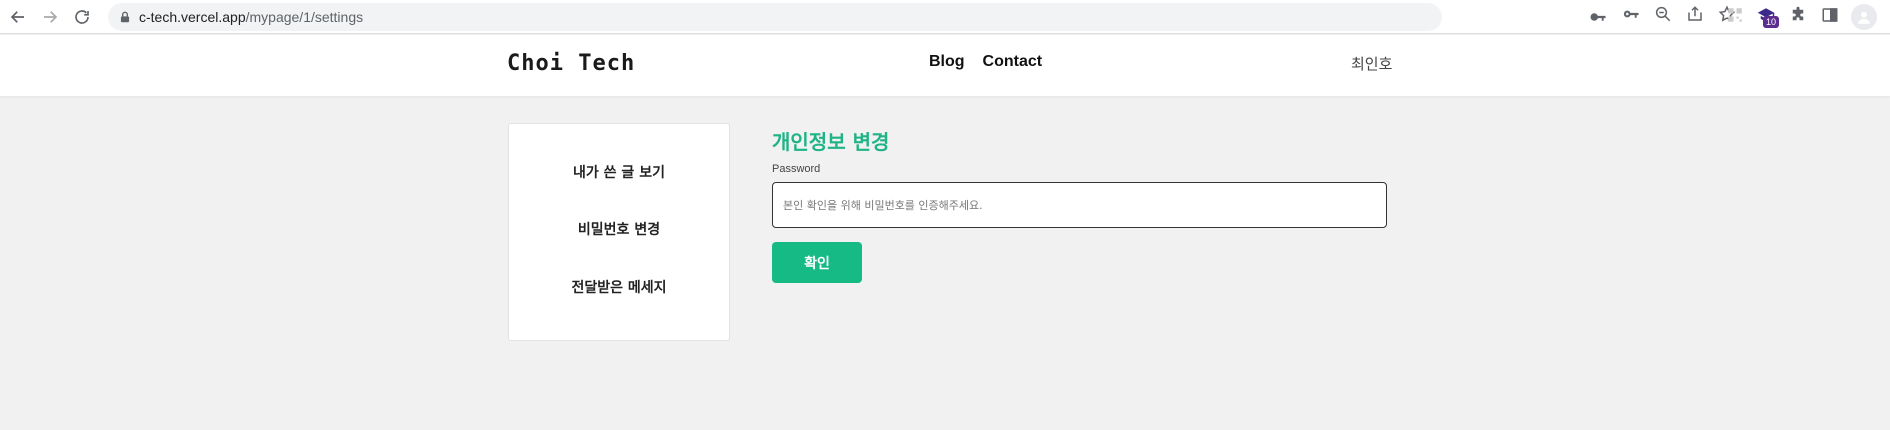 This screenshot has width=1890, height=430. I want to click on nav-link-blog: Blog, so click(947, 62).